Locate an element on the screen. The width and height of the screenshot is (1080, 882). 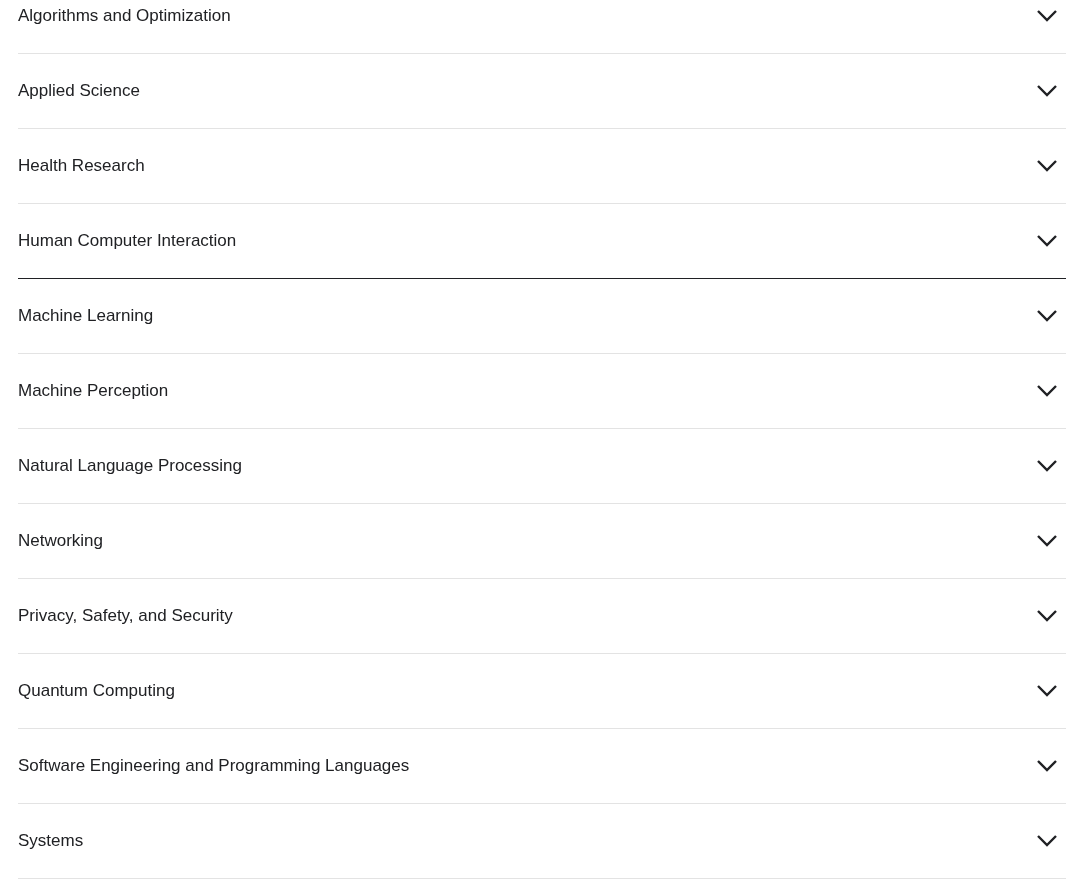
accordion-item: Human Computer Interaction is located at coordinates (542, 241).